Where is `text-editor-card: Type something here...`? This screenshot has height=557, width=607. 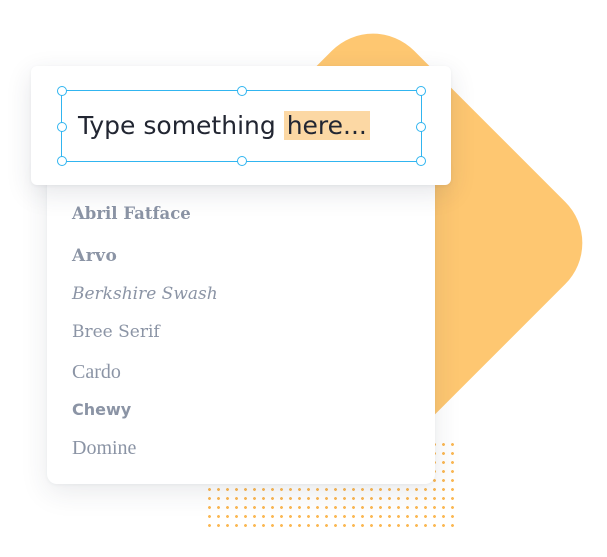 text-editor-card: Type something here... is located at coordinates (241, 125).